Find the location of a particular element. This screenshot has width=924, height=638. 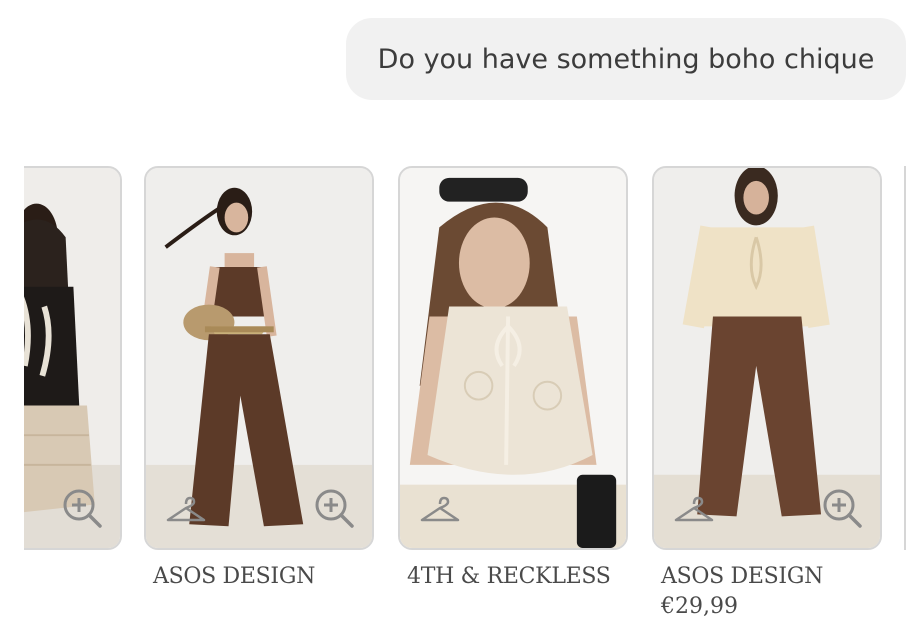

product-image is located at coordinates (513, 358).